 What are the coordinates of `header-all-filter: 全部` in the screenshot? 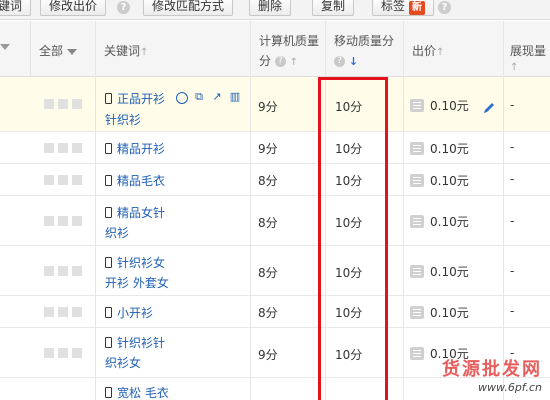 It's located at (62, 49).